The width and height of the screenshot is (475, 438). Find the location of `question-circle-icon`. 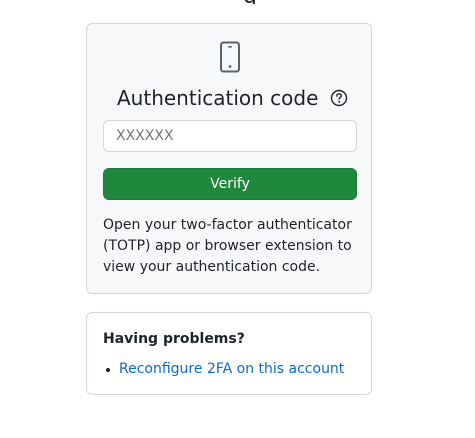

question-circle-icon is located at coordinates (339, 98).